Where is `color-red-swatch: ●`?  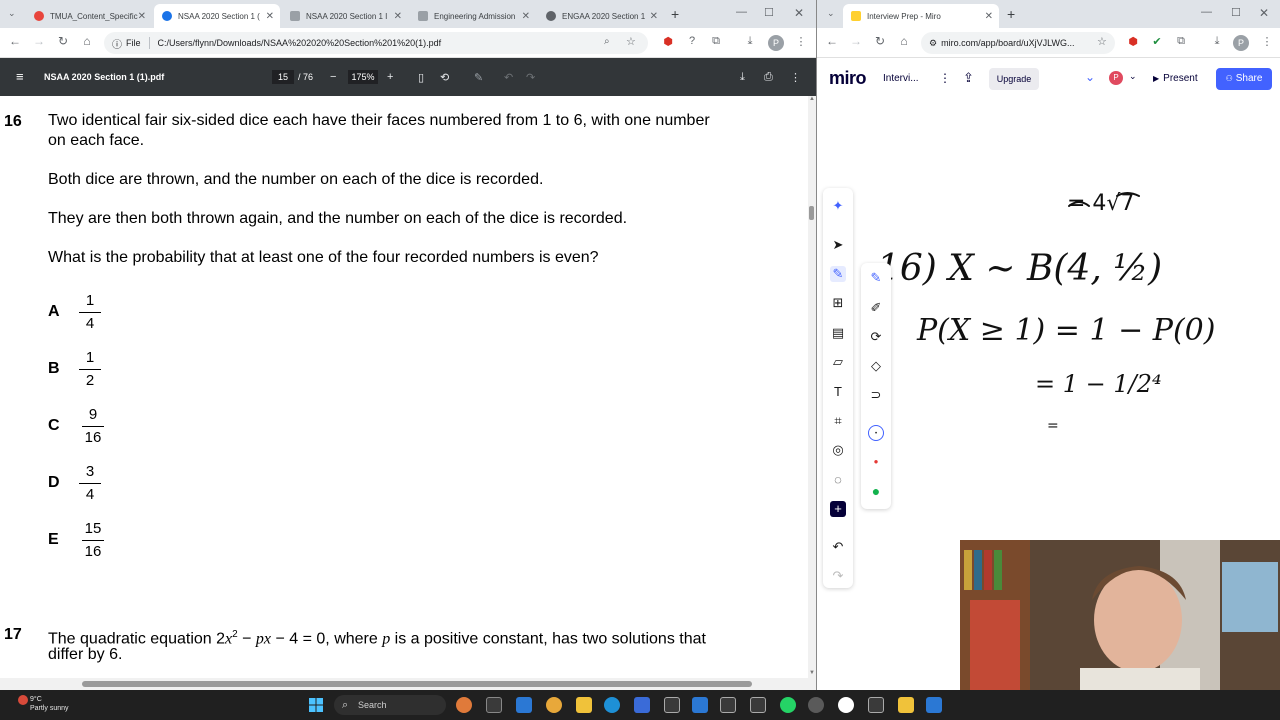 color-red-swatch: ● is located at coordinates (876, 462).